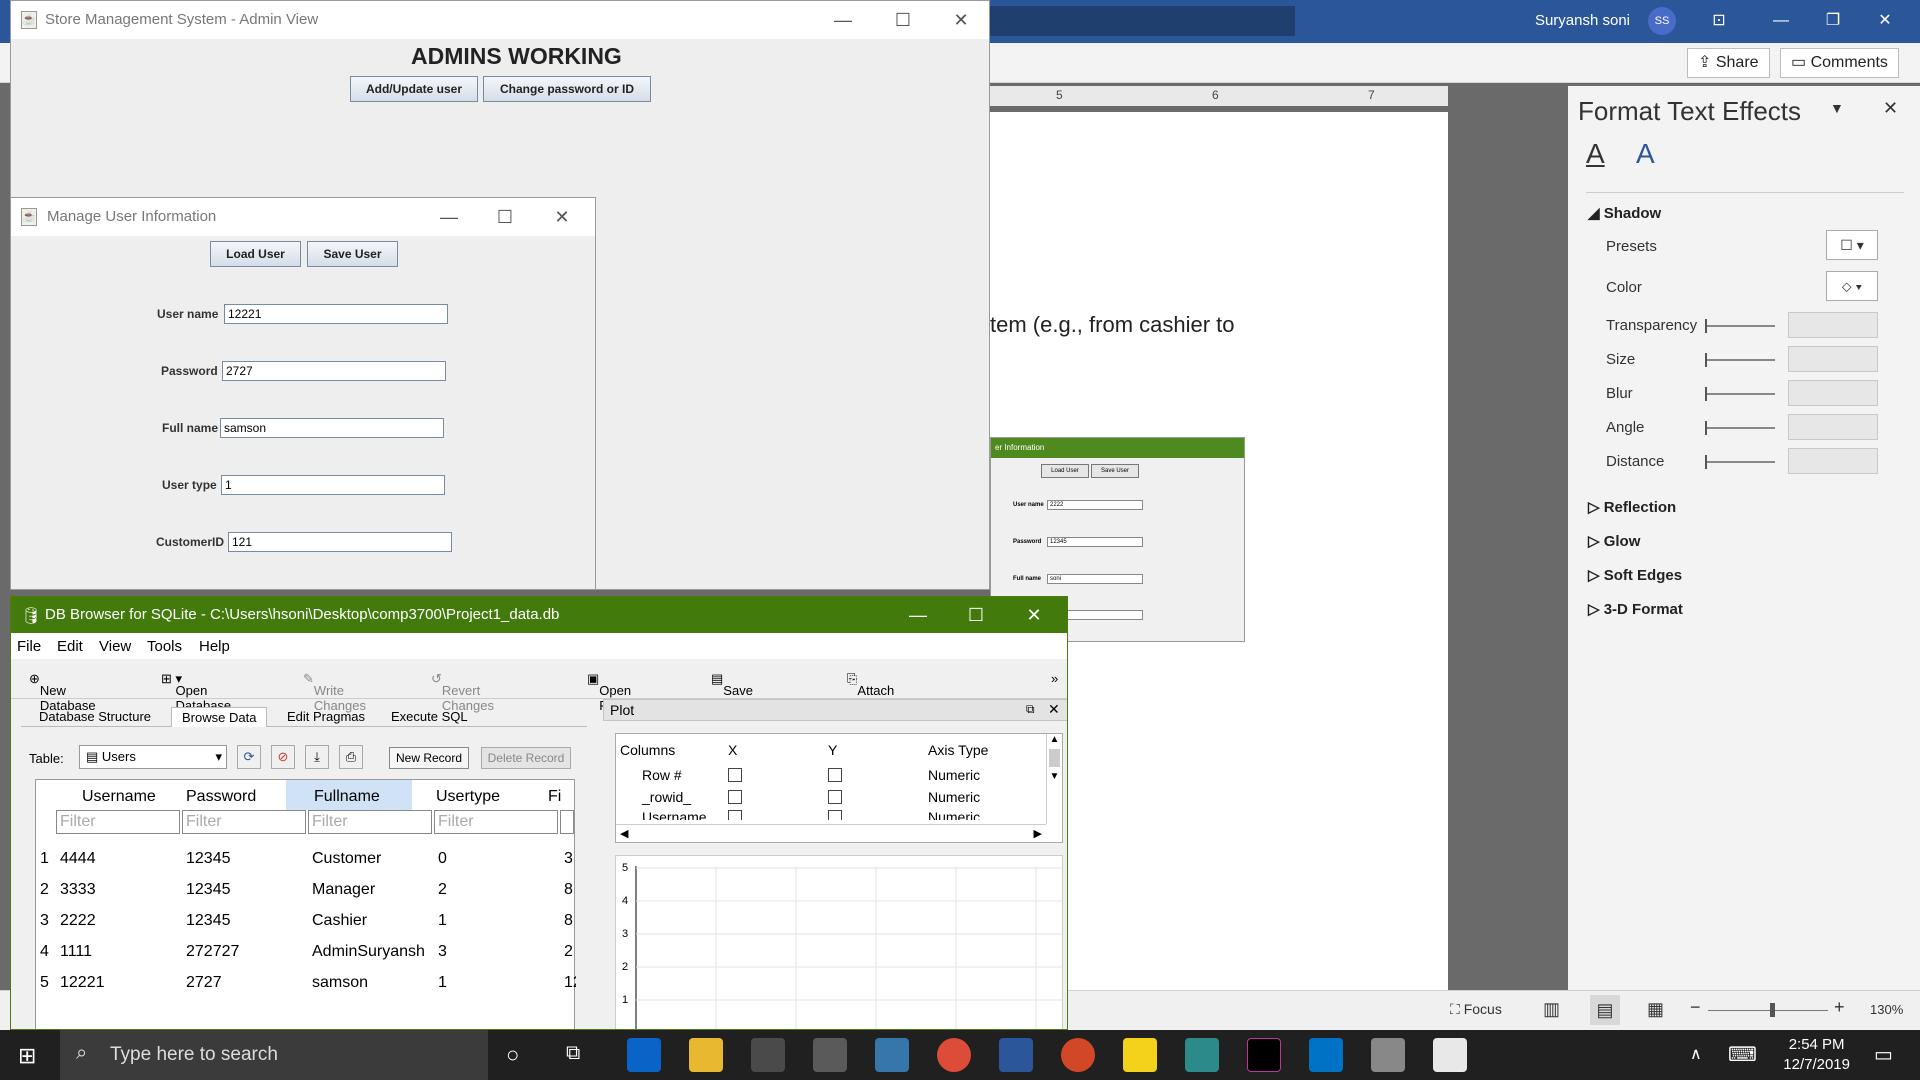  Describe the element at coordinates (317, 757) in the screenshot. I see `save-table-icon: ⤓` at that location.